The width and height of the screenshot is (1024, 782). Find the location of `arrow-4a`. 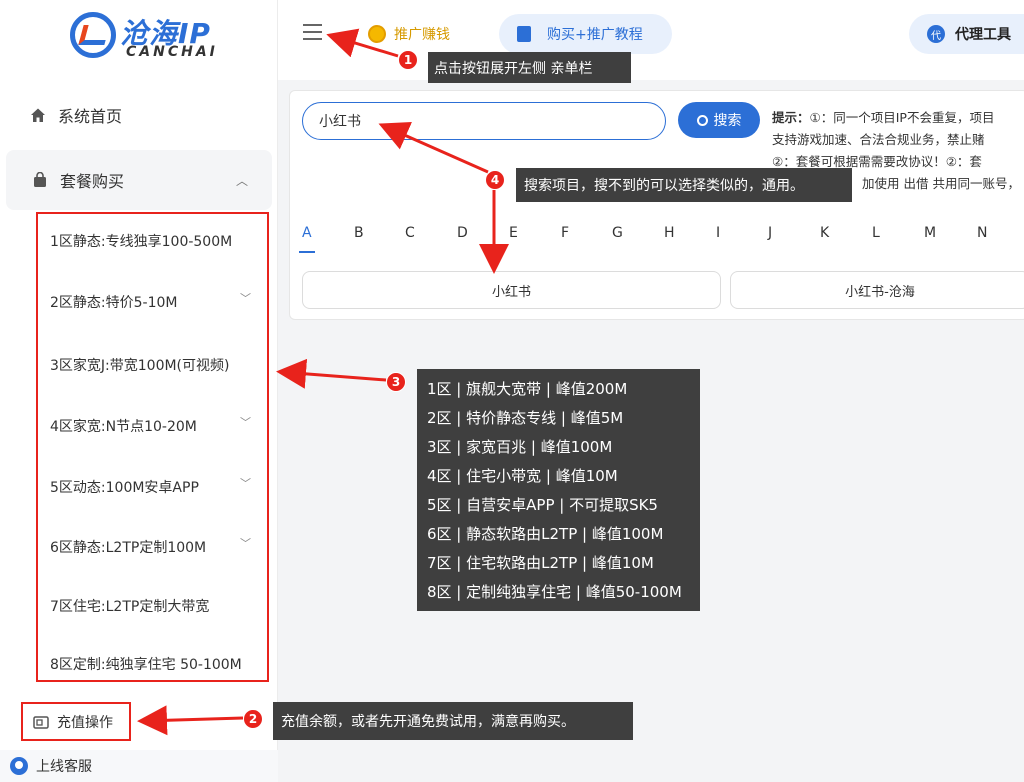

arrow-4a is located at coordinates (433, 147).